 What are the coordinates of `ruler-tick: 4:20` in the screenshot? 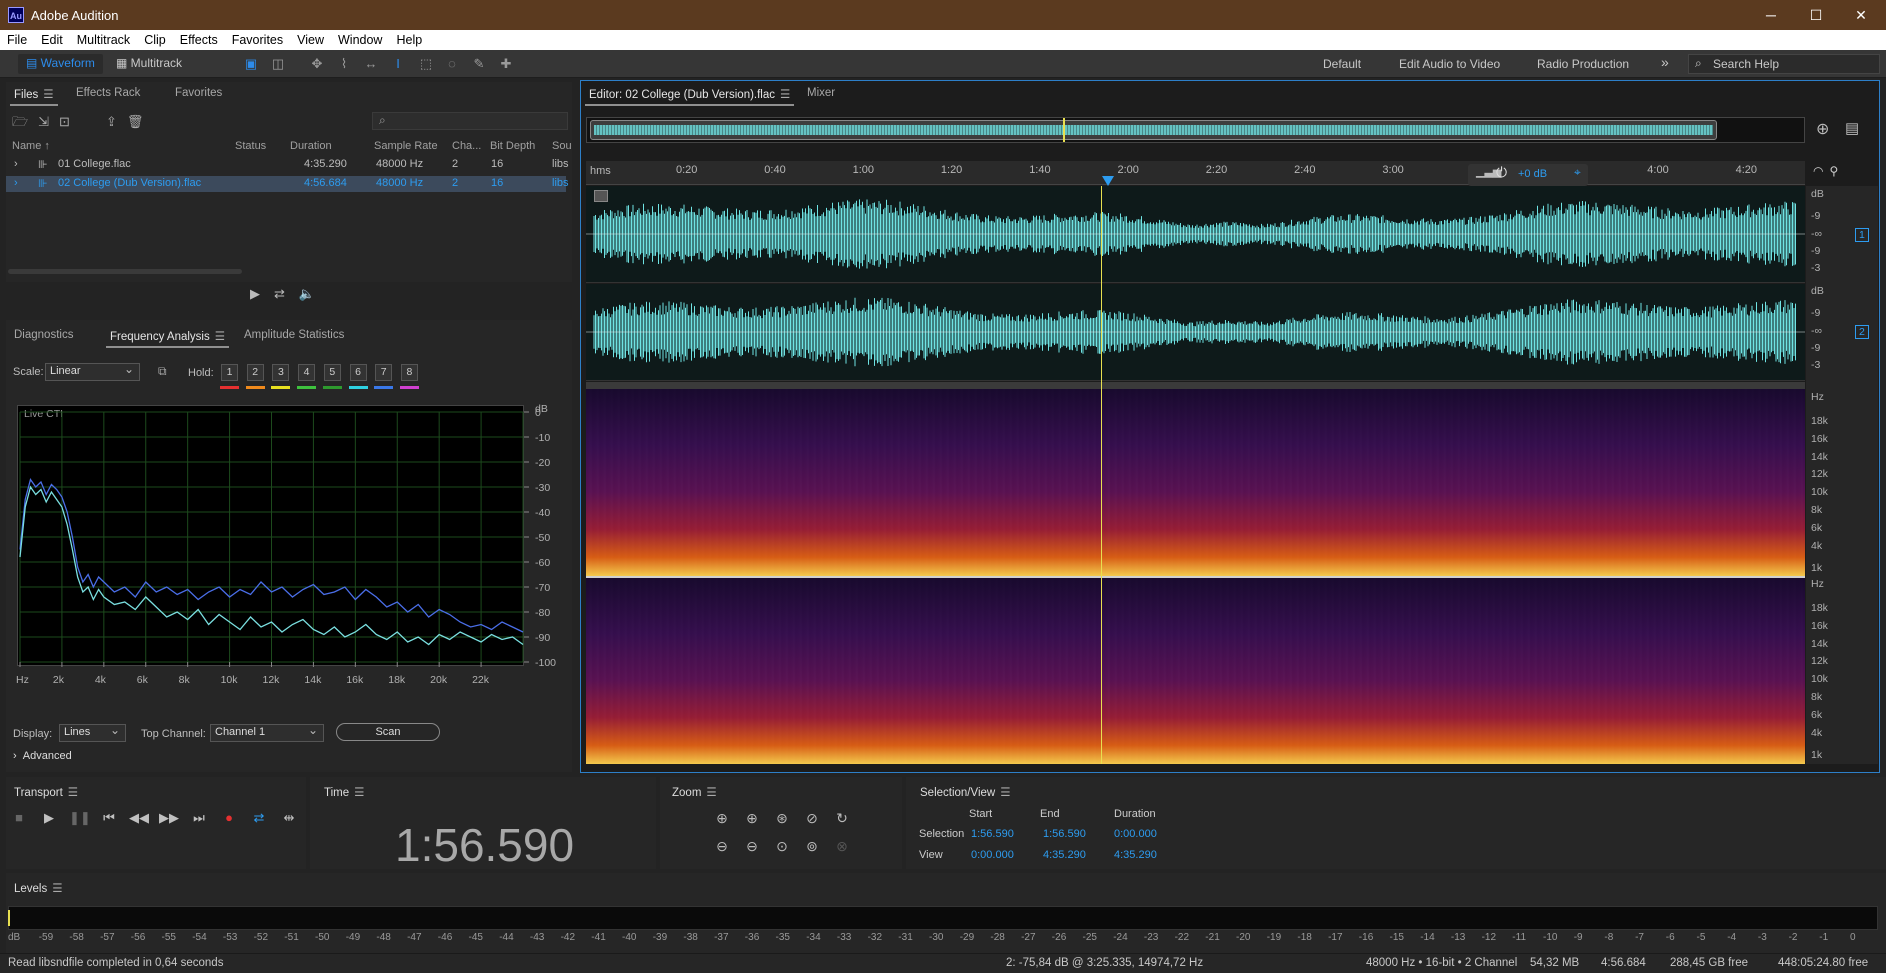 It's located at (1746, 170).